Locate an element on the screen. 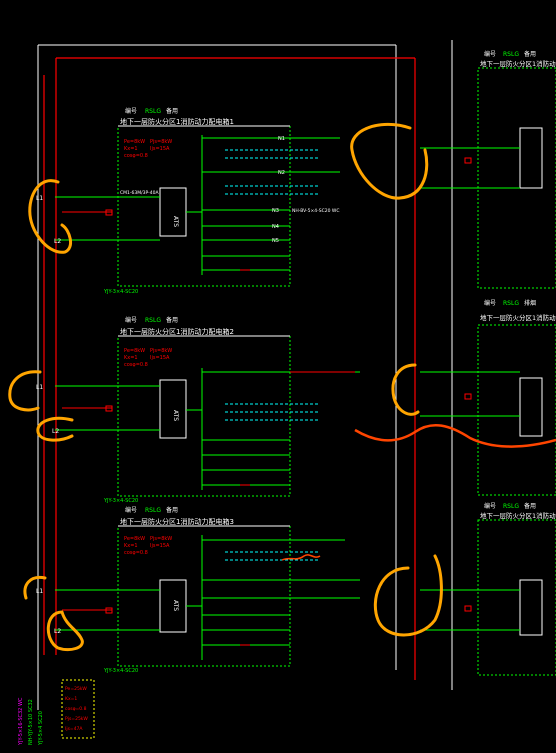 The image size is (556, 753). panel-1-cable: YJY-3×4-SC20 is located at coordinates (120, 292).